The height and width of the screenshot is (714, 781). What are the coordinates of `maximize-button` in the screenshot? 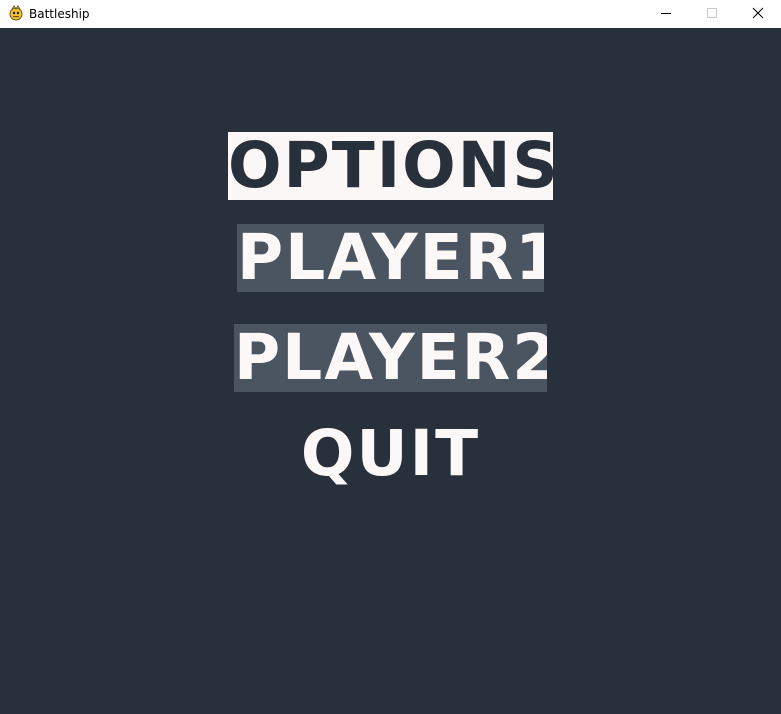 It's located at (712, 14).